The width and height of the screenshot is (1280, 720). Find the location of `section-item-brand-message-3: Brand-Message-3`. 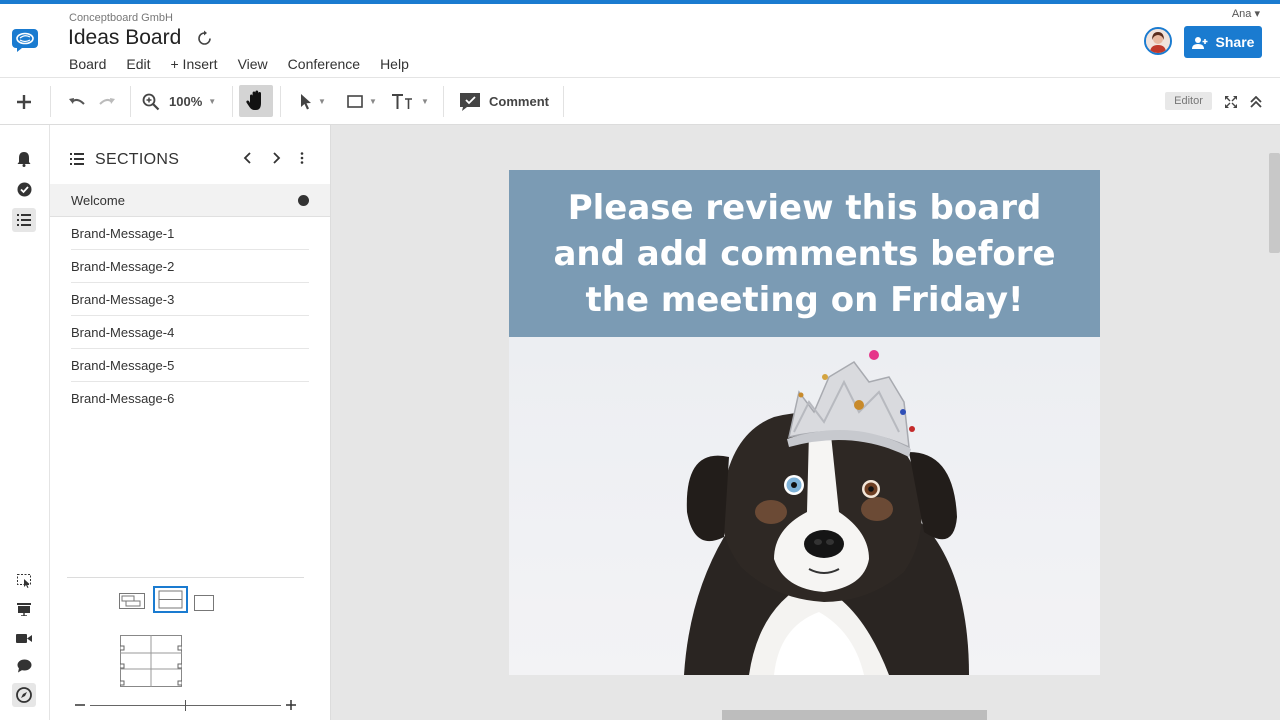

section-item-brand-message-3: Brand-Message-3 is located at coordinates (190, 299).